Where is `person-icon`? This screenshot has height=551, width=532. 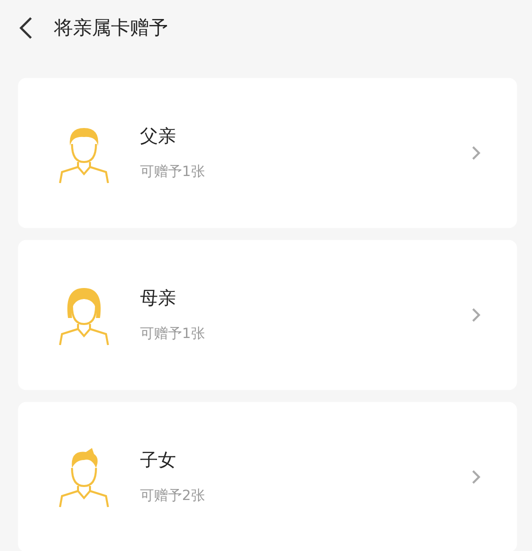 person-icon is located at coordinates (84, 477).